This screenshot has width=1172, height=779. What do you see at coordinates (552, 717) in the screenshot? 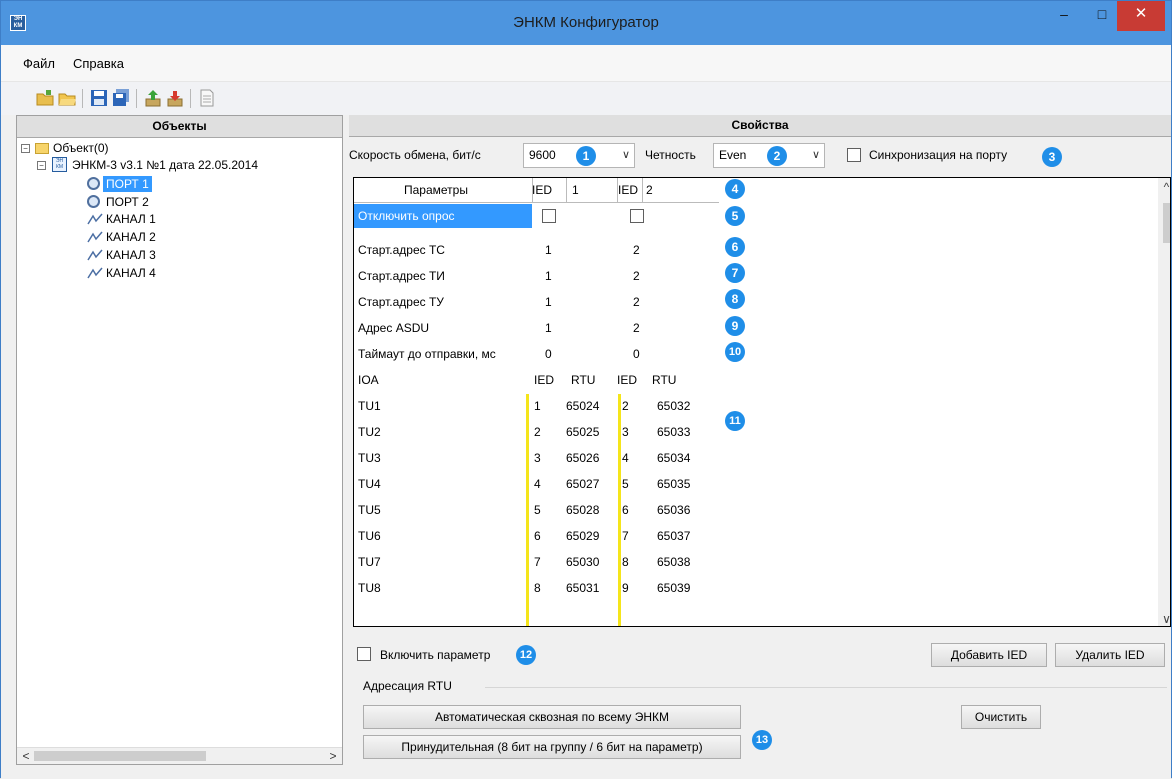
I see `auto-addressing-button: Автоматическая сквозная по всему ЭНКМ` at bounding box center [552, 717].